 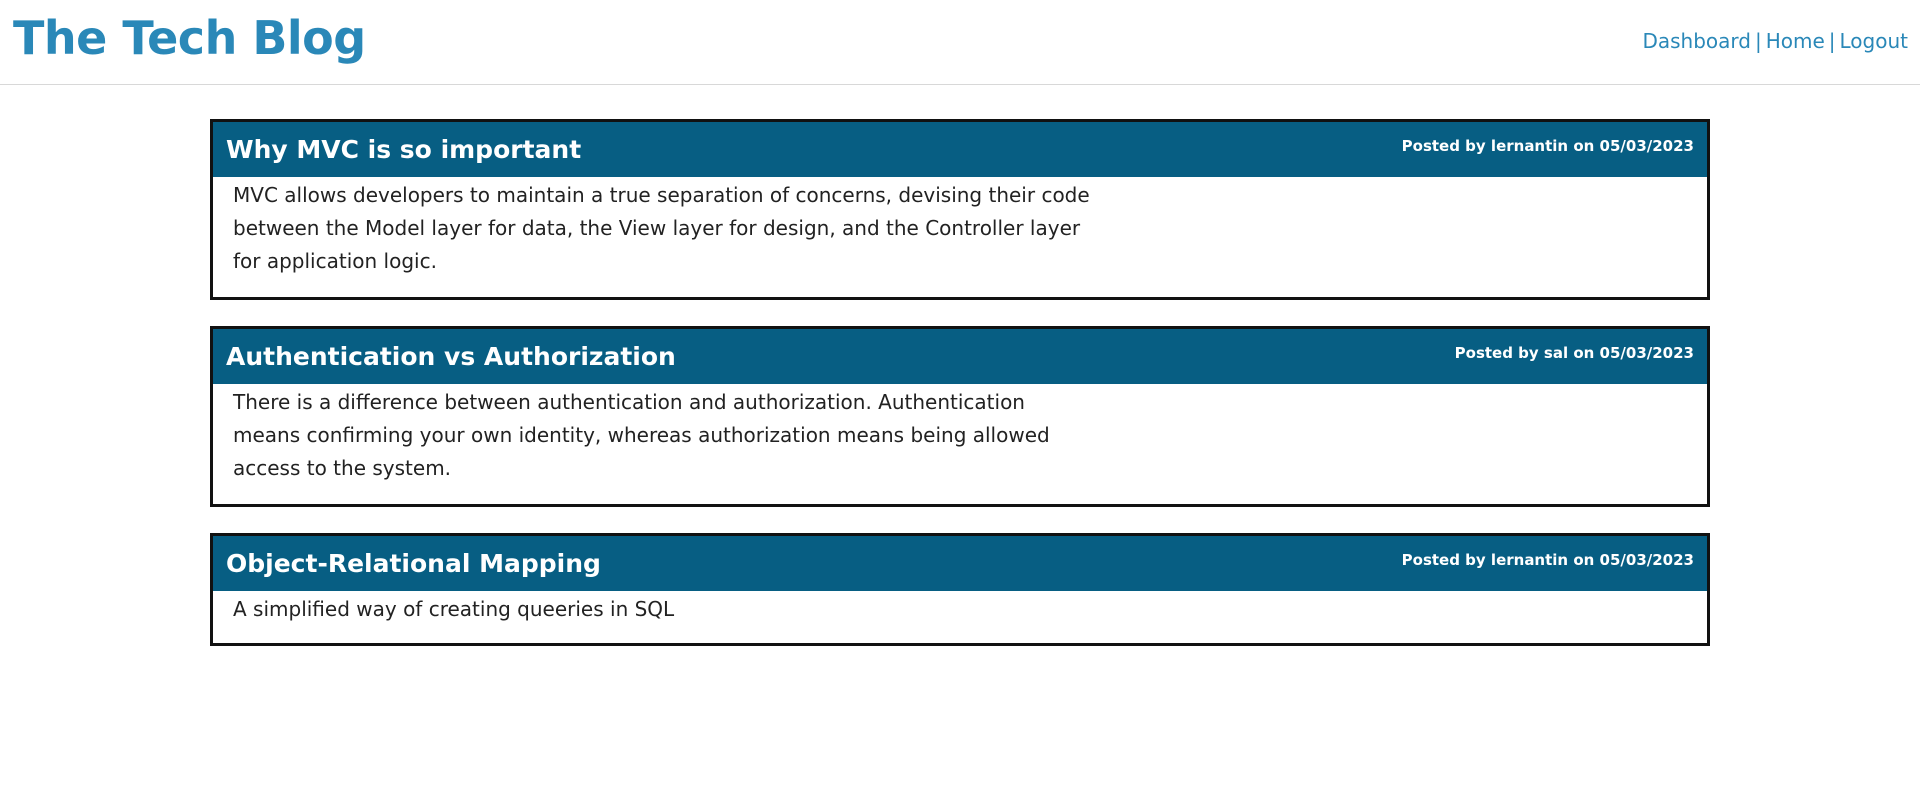 I want to click on nav-dashboard-link: Dashboard, so click(x=1696, y=41).